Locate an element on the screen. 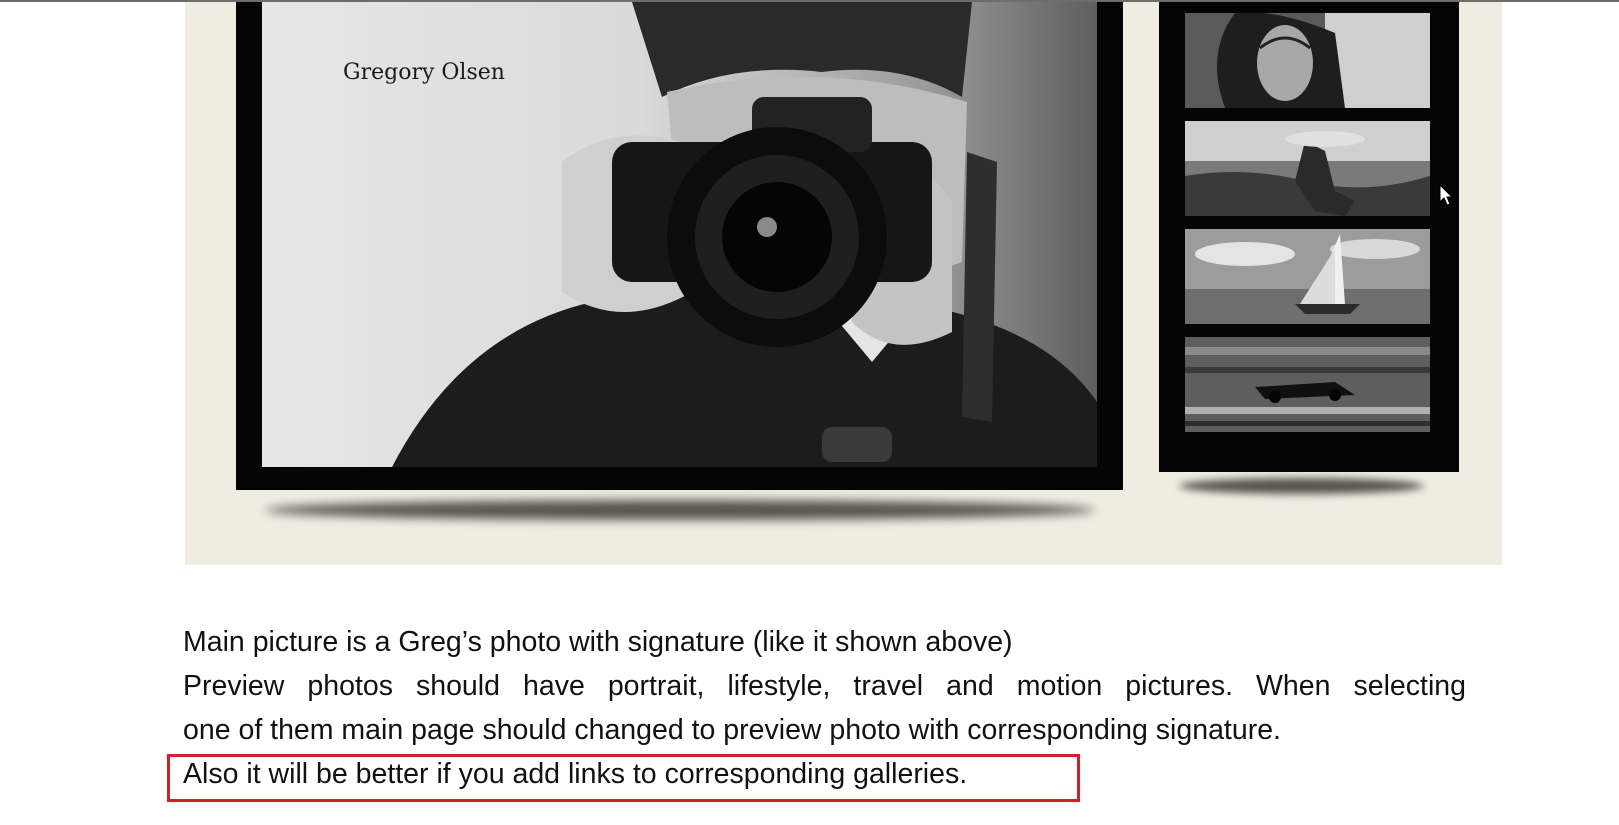  mouse-cursor-icon is located at coordinates (1446, 195).